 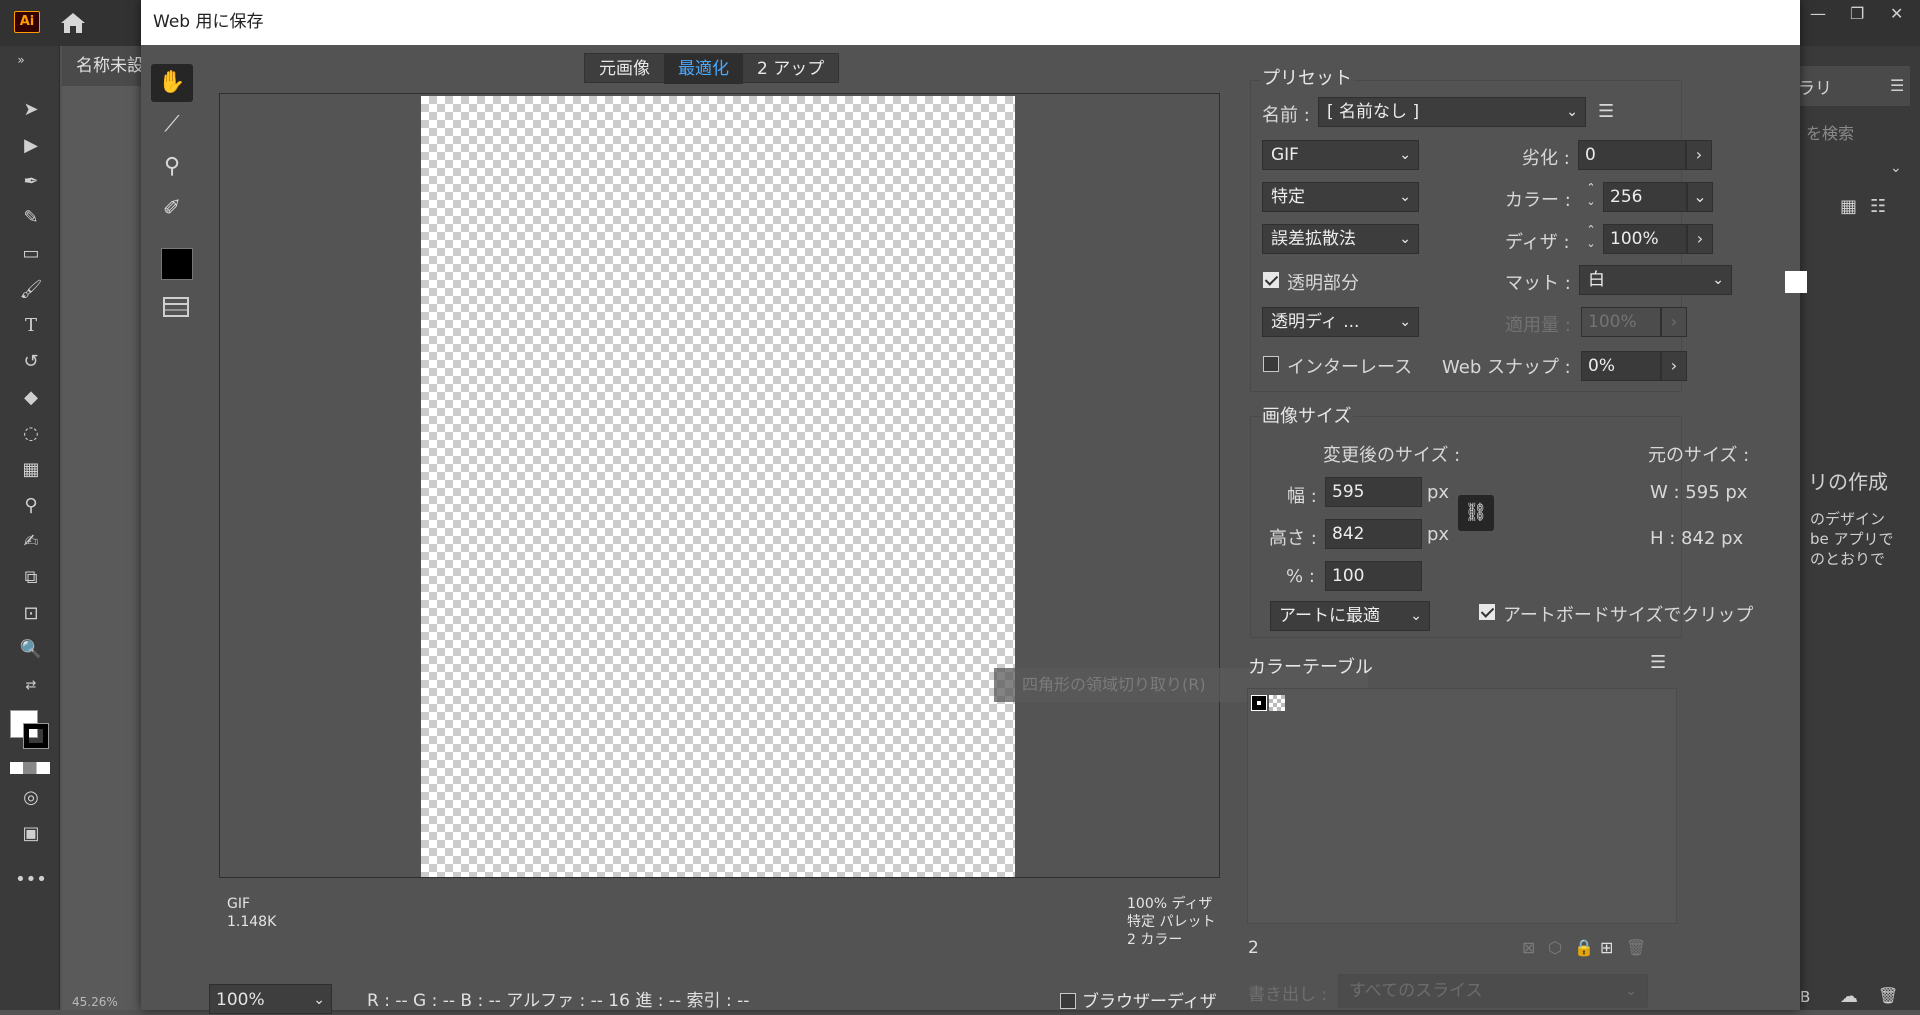 I want to click on selection-tool-icon: ➤, so click(x=31, y=110).